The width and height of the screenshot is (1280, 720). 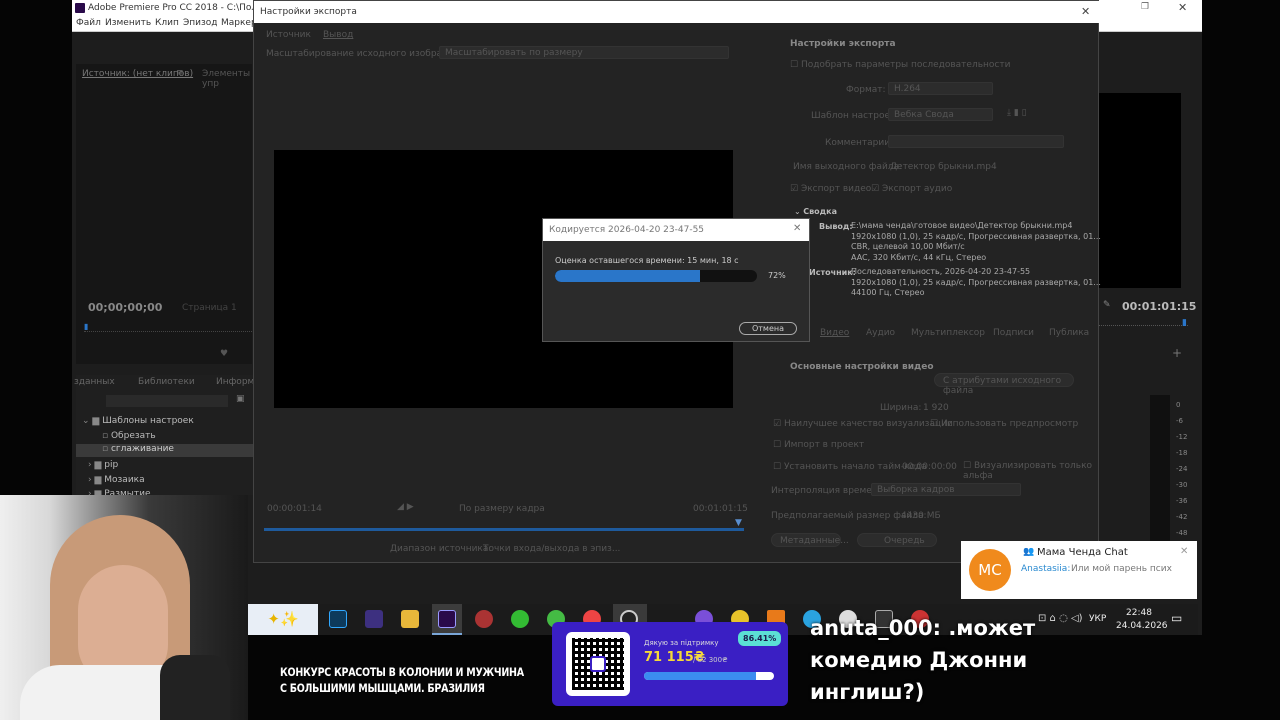 What do you see at coordinates (768, 328) in the screenshot?
I see `cancel-button: Отмена` at bounding box center [768, 328].